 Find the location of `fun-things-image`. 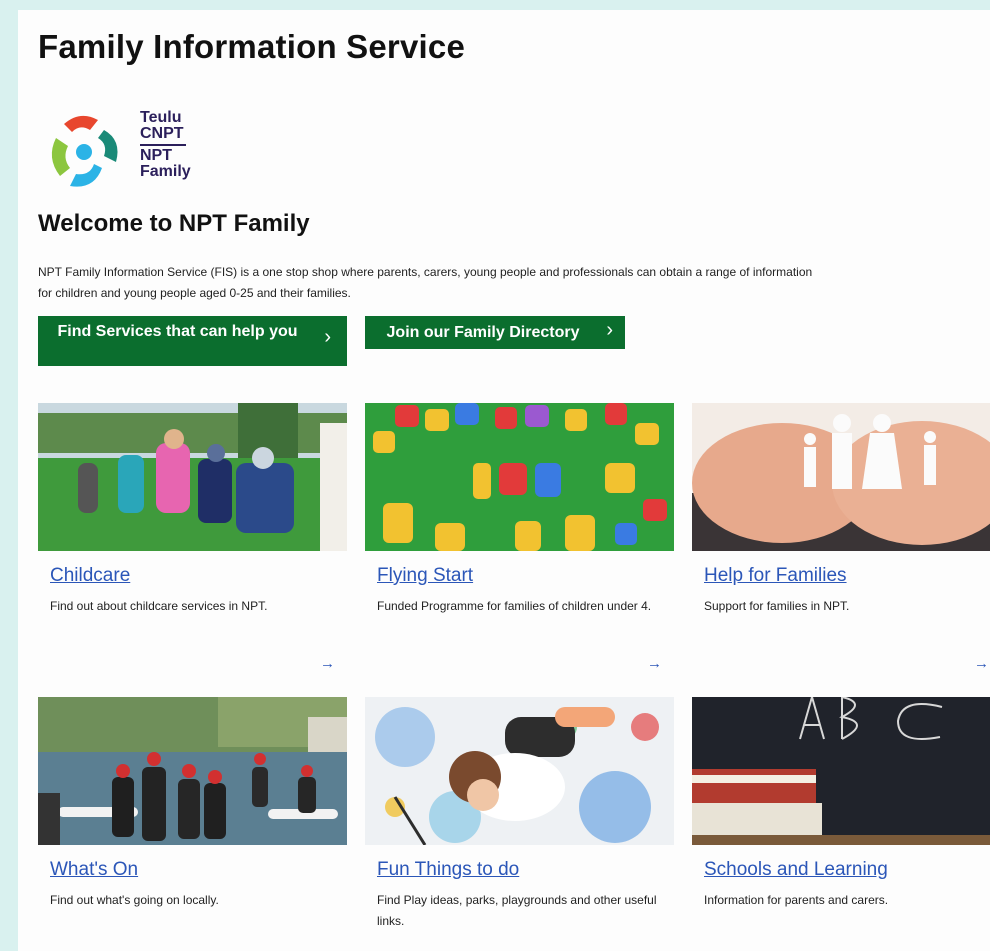

fun-things-image is located at coordinates (519, 771).